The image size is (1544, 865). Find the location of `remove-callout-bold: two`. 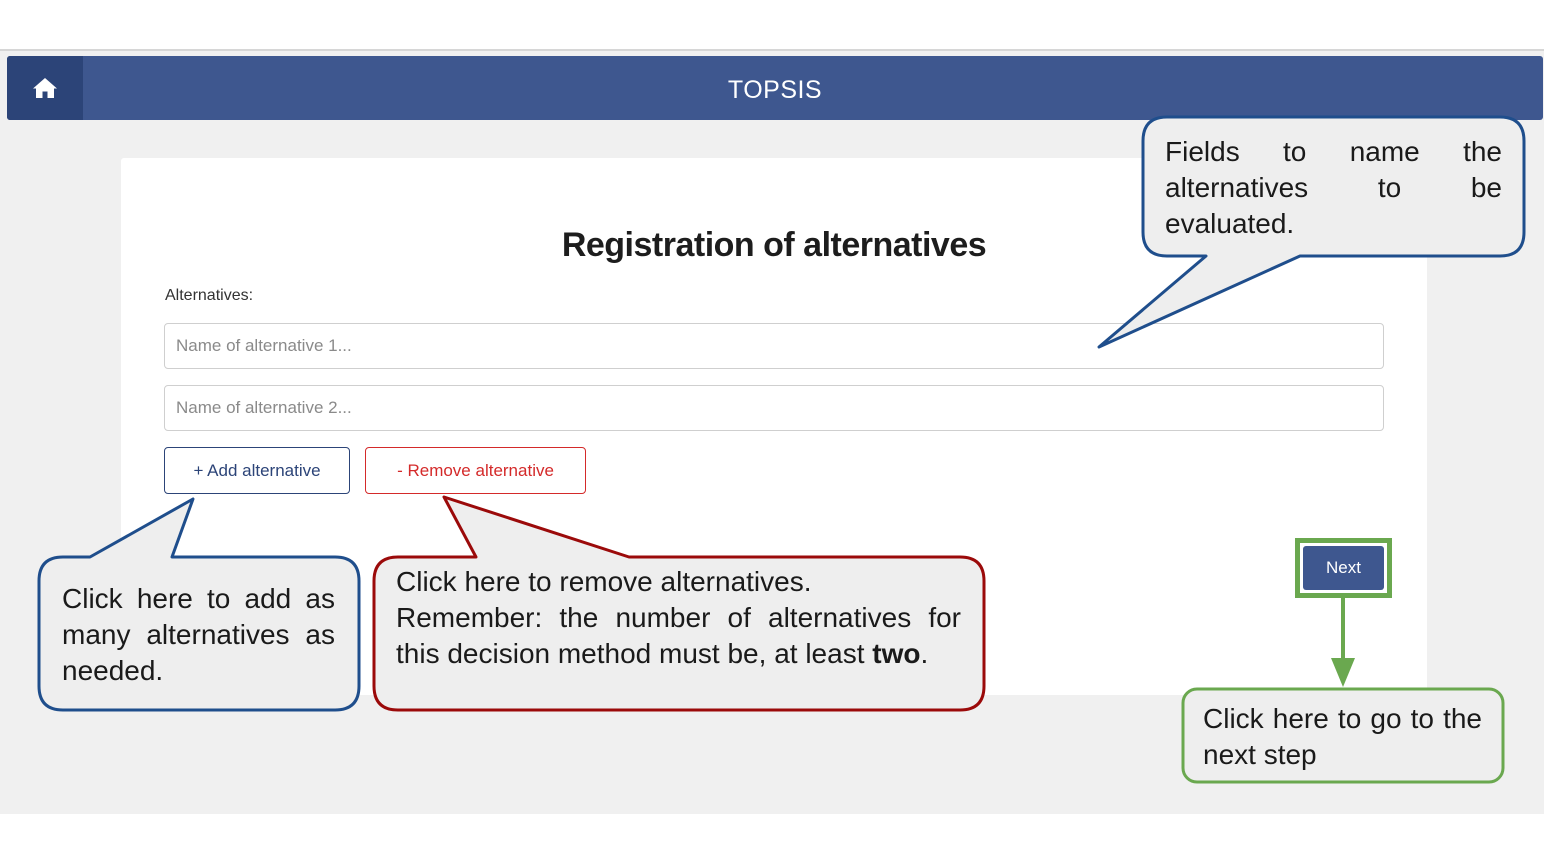

remove-callout-bold: two is located at coordinates (896, 653).